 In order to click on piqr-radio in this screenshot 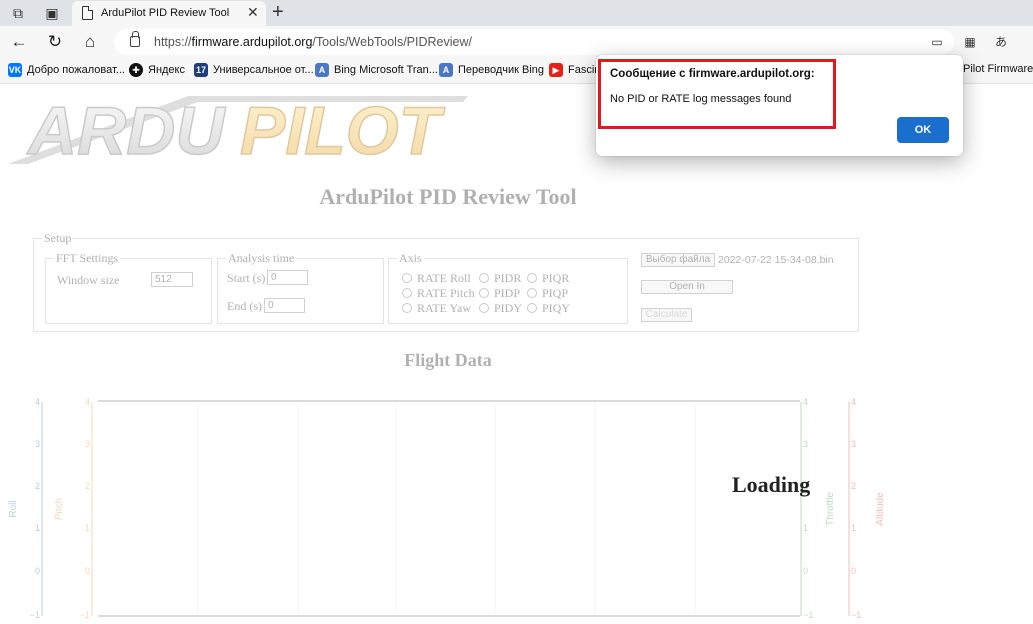, I will do `click(532, 278)`.